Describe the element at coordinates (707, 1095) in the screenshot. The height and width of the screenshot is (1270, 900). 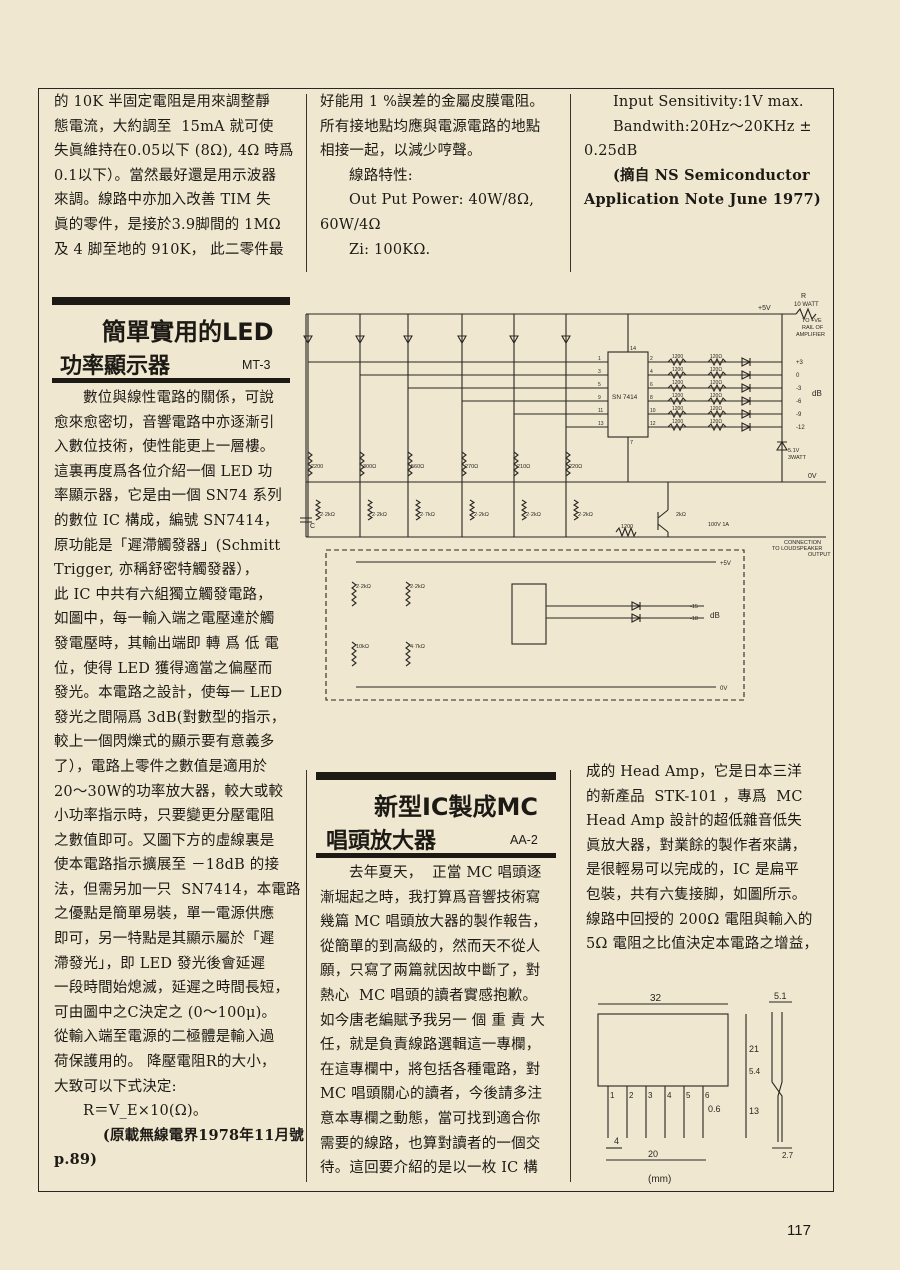
I see `pin-number: 6` at that location.